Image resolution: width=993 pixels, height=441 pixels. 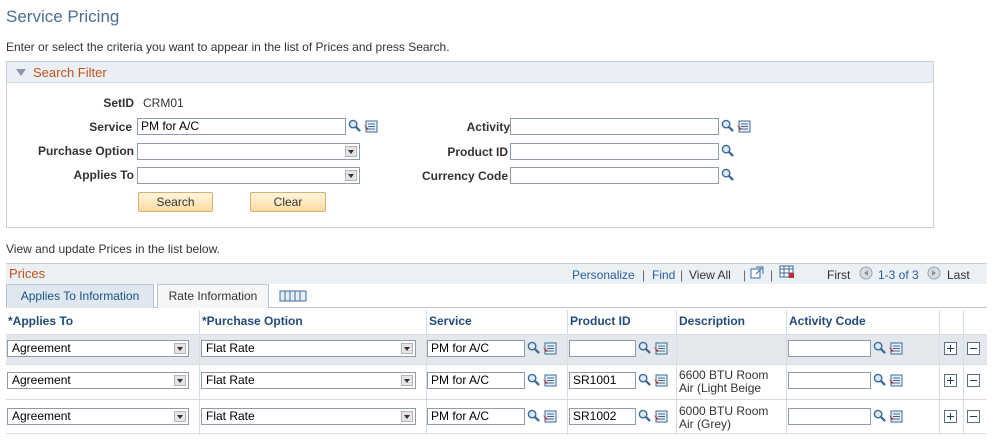 I want to click on col-service: Service, so click(x=450, y=322).